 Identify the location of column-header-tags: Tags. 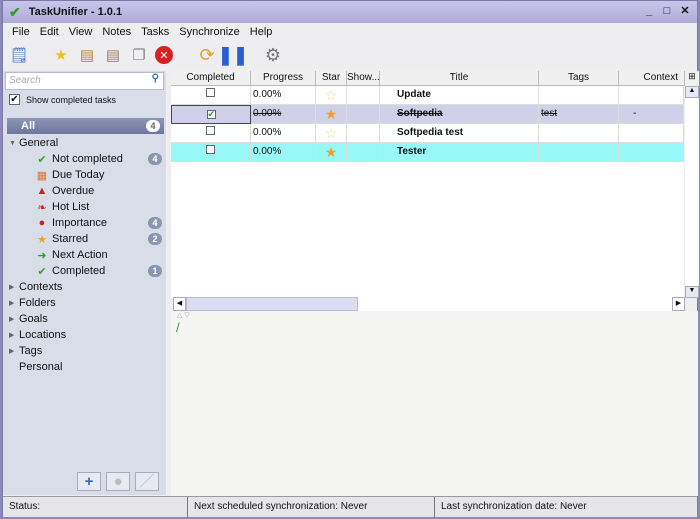
(579, 78).